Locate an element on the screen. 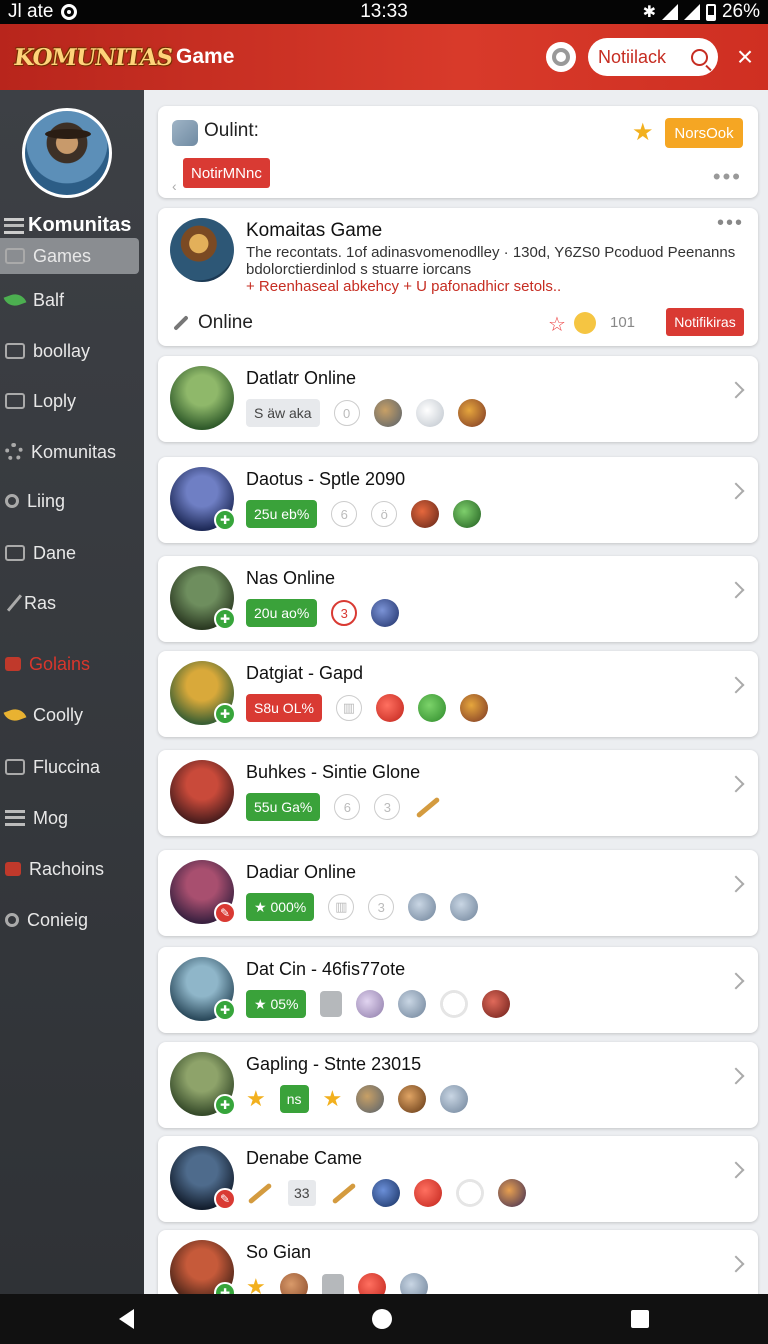 This screenshot has width=768, height=1344. game-card: ✚ Daotus - Sptle 2090 25u eb% 6 ö is located at coordinates (458, 500).